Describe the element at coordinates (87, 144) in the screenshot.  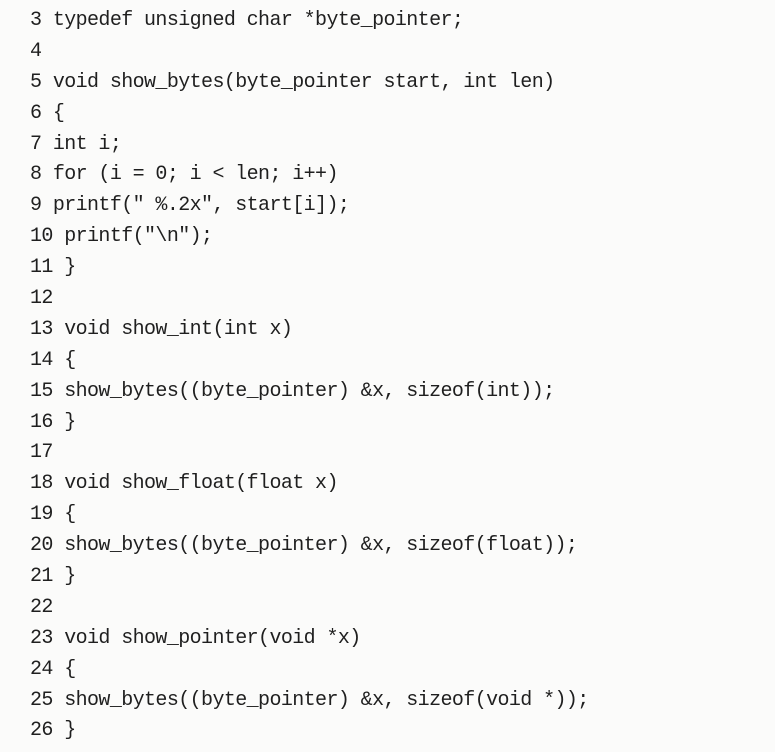
I see `line-text: int i;` at that location.